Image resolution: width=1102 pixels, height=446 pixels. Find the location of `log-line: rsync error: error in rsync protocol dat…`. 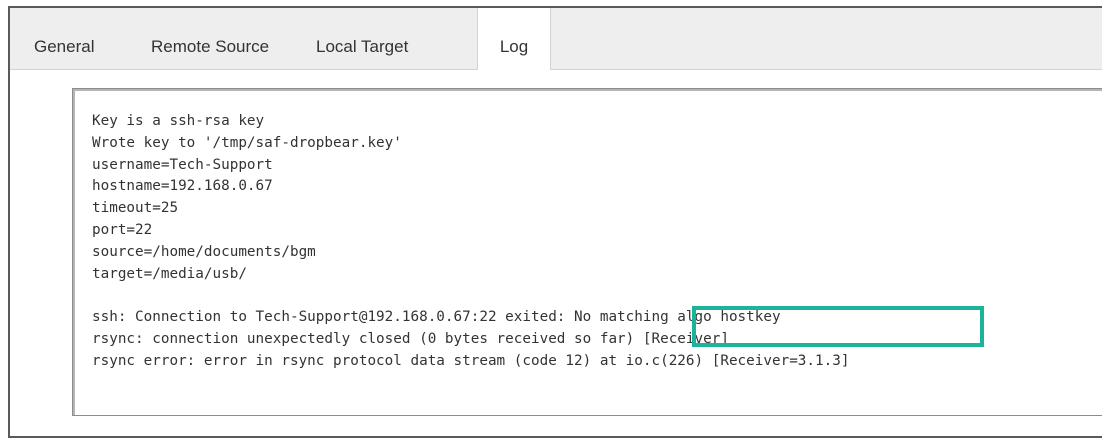

log-line: rsync error: error in rsync protocol dat… is located at coordinates (471, 360).